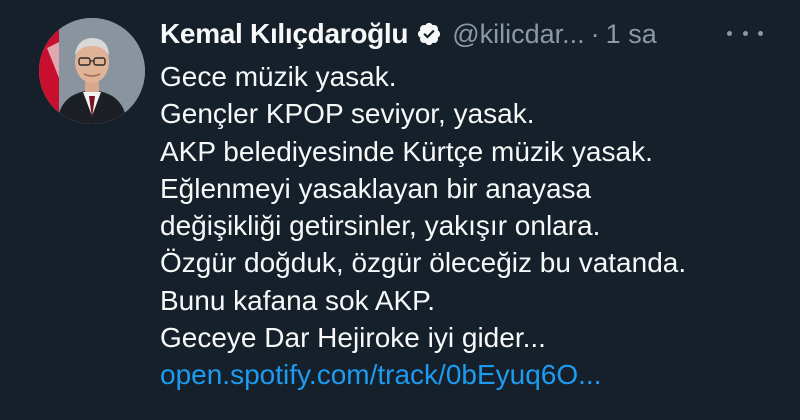 The height and width of the screenshot is (420, 800). I want to click on tweet-text-line: Gece müzik yasak., so click(278, 76).